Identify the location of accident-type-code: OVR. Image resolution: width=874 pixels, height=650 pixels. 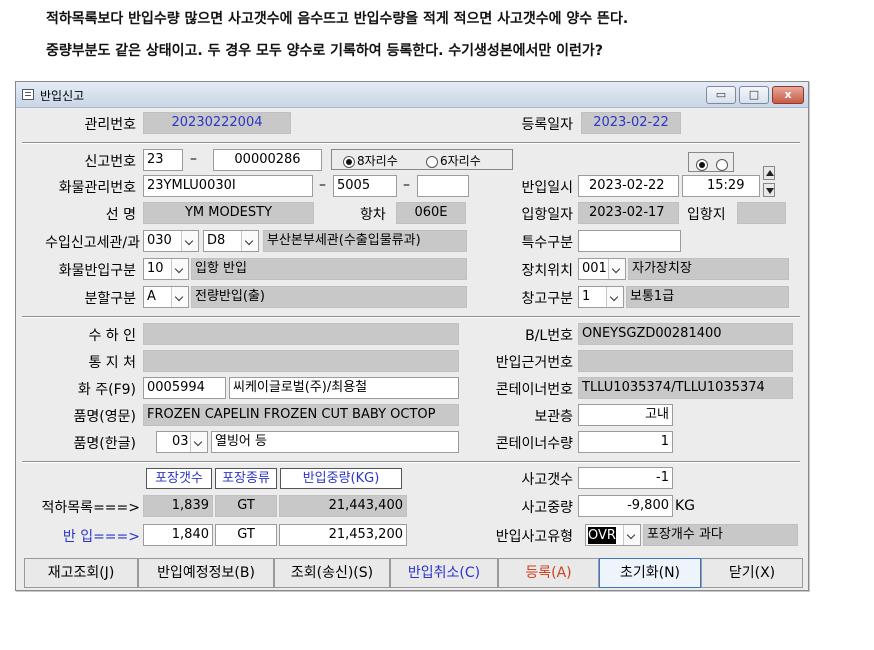
(602, 535).